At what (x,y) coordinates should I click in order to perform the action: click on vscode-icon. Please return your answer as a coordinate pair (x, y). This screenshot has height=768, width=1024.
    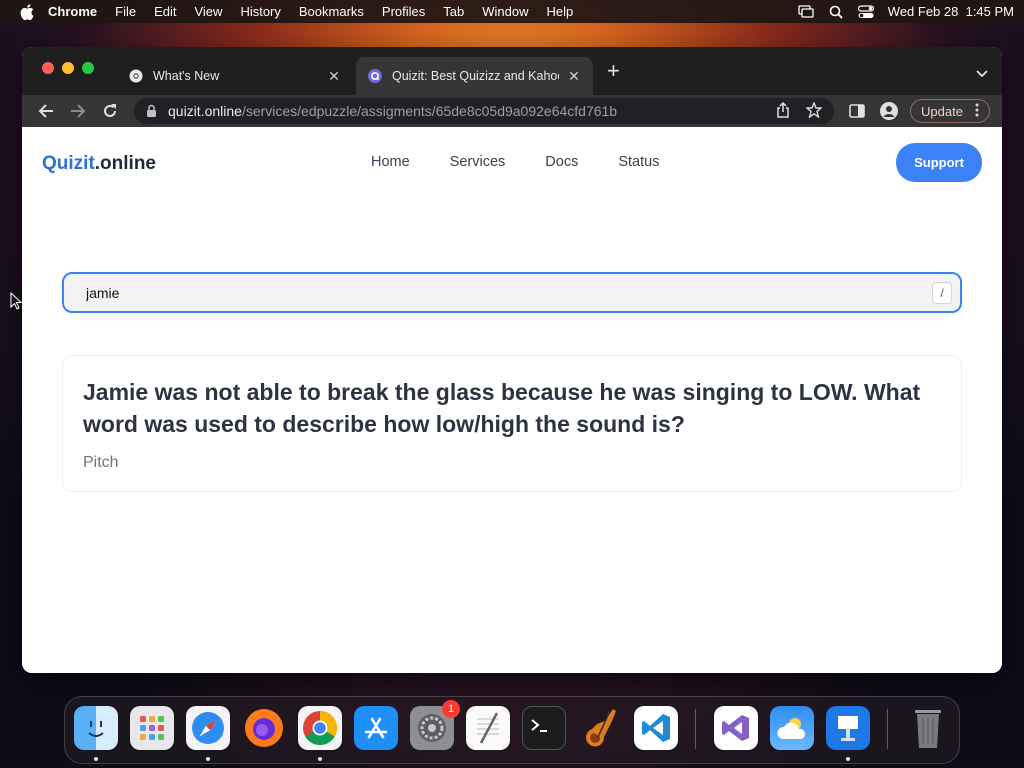
    Looking at the image, I should click on (656, 728).